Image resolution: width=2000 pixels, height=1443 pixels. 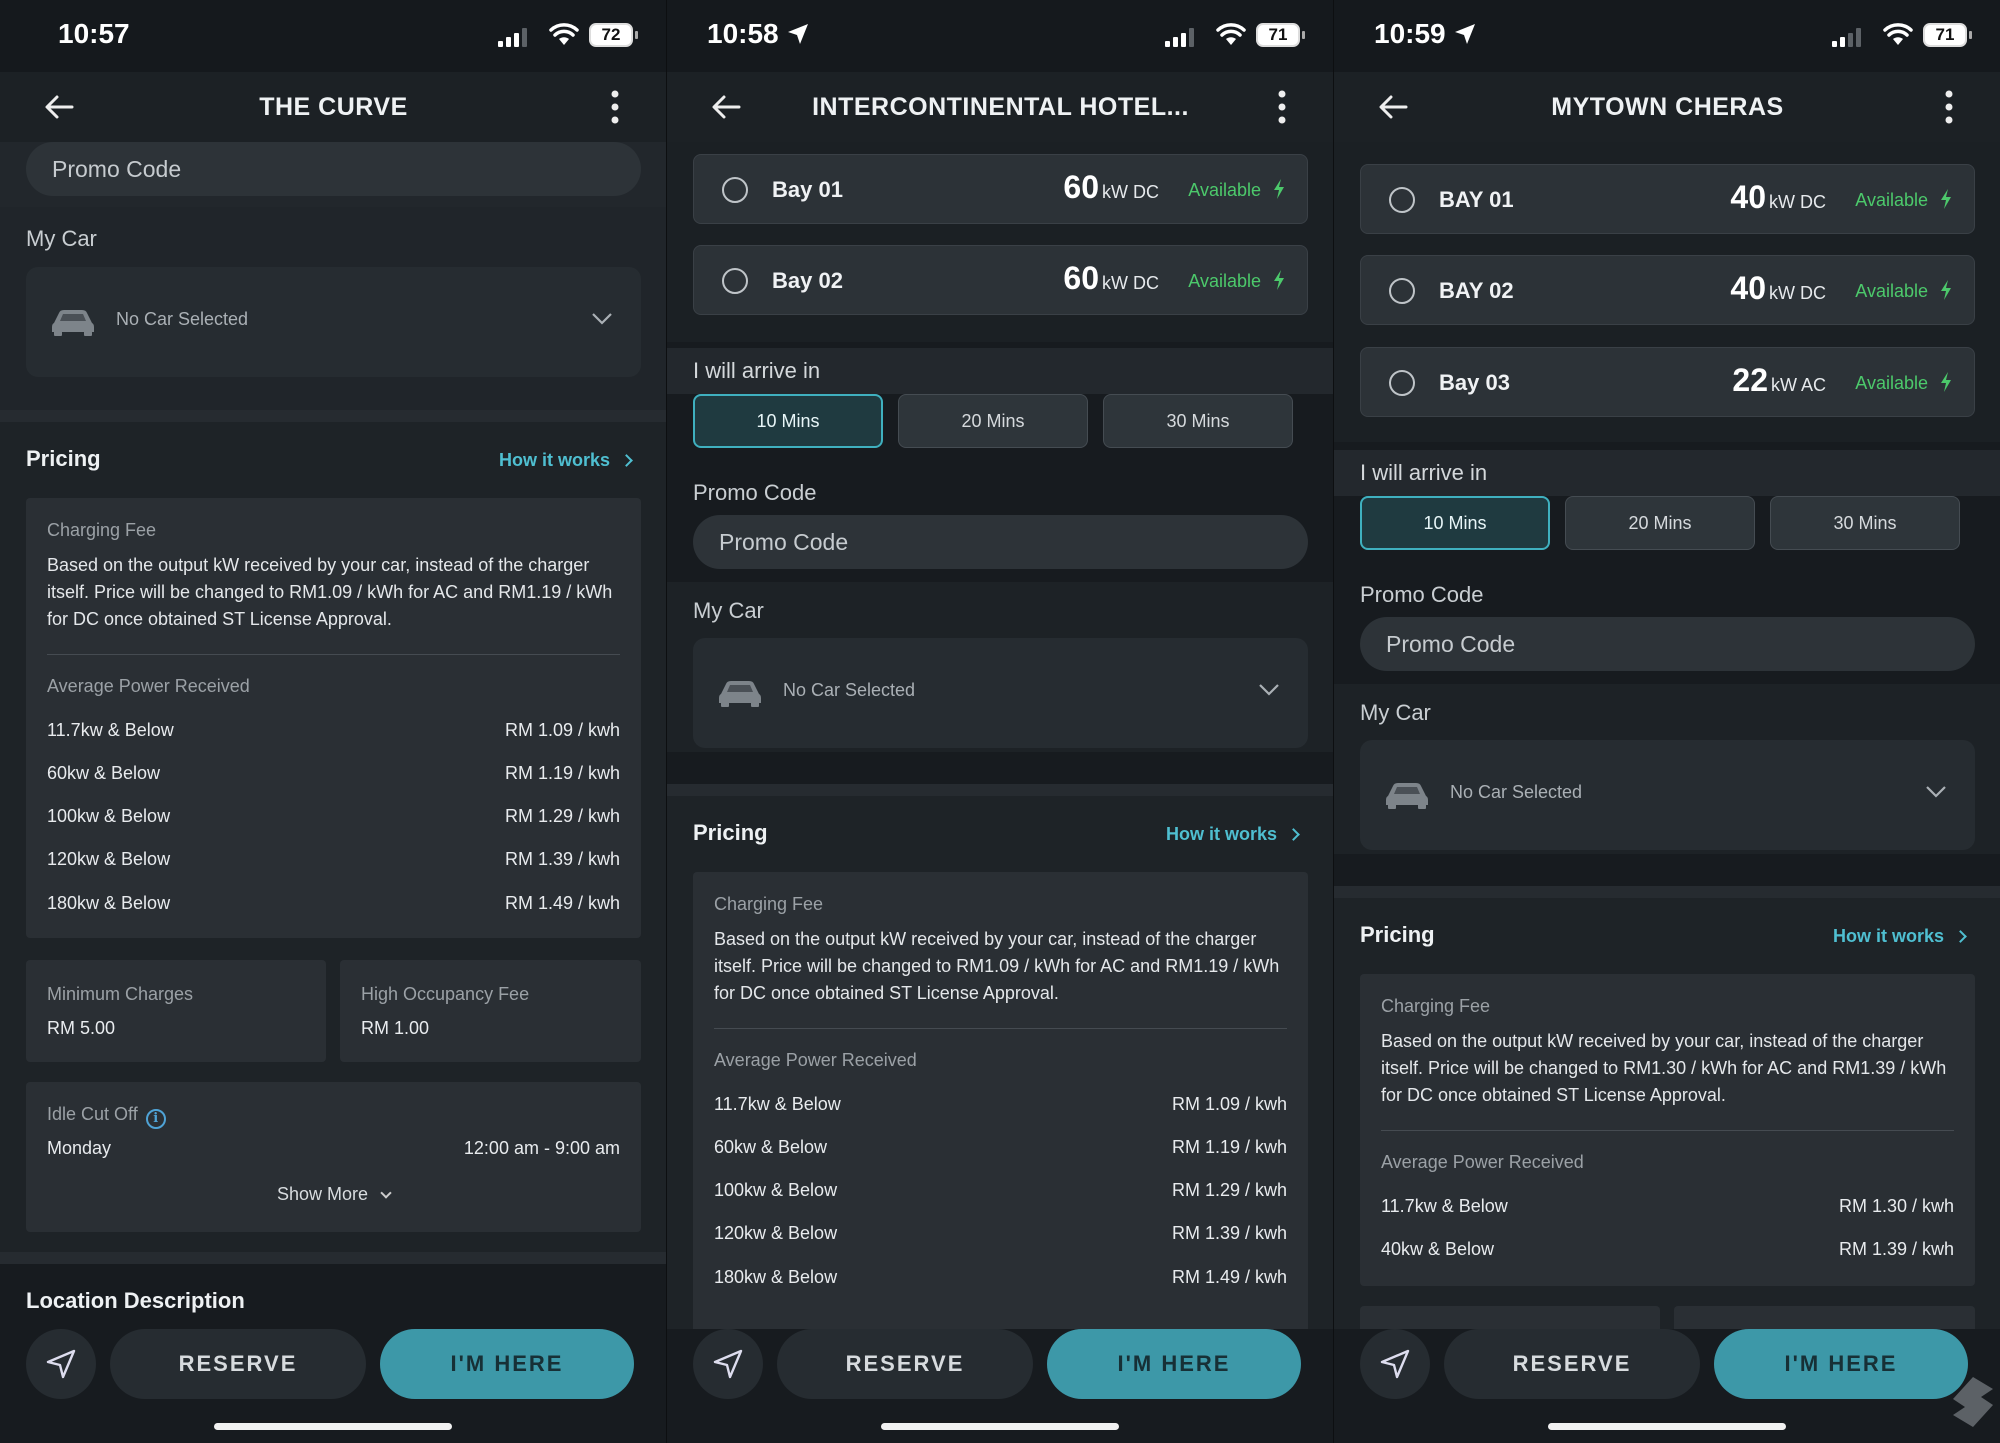 I want to click on status-time-text: 10:58, so click(x=743, y=33).